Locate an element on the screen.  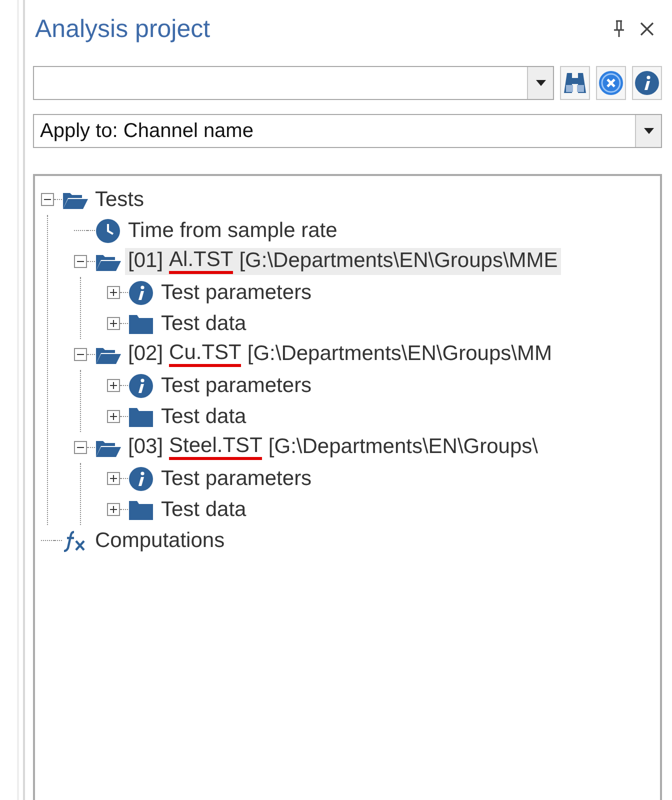
close-icon is located at coordinates (647, 29).